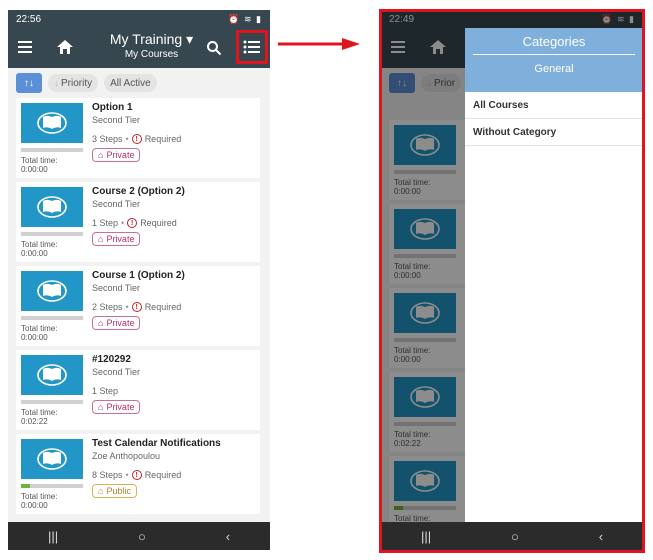 This screenshot has width=653, height=560. I want to click on drawer-header: Categories General, so click(554, 60).